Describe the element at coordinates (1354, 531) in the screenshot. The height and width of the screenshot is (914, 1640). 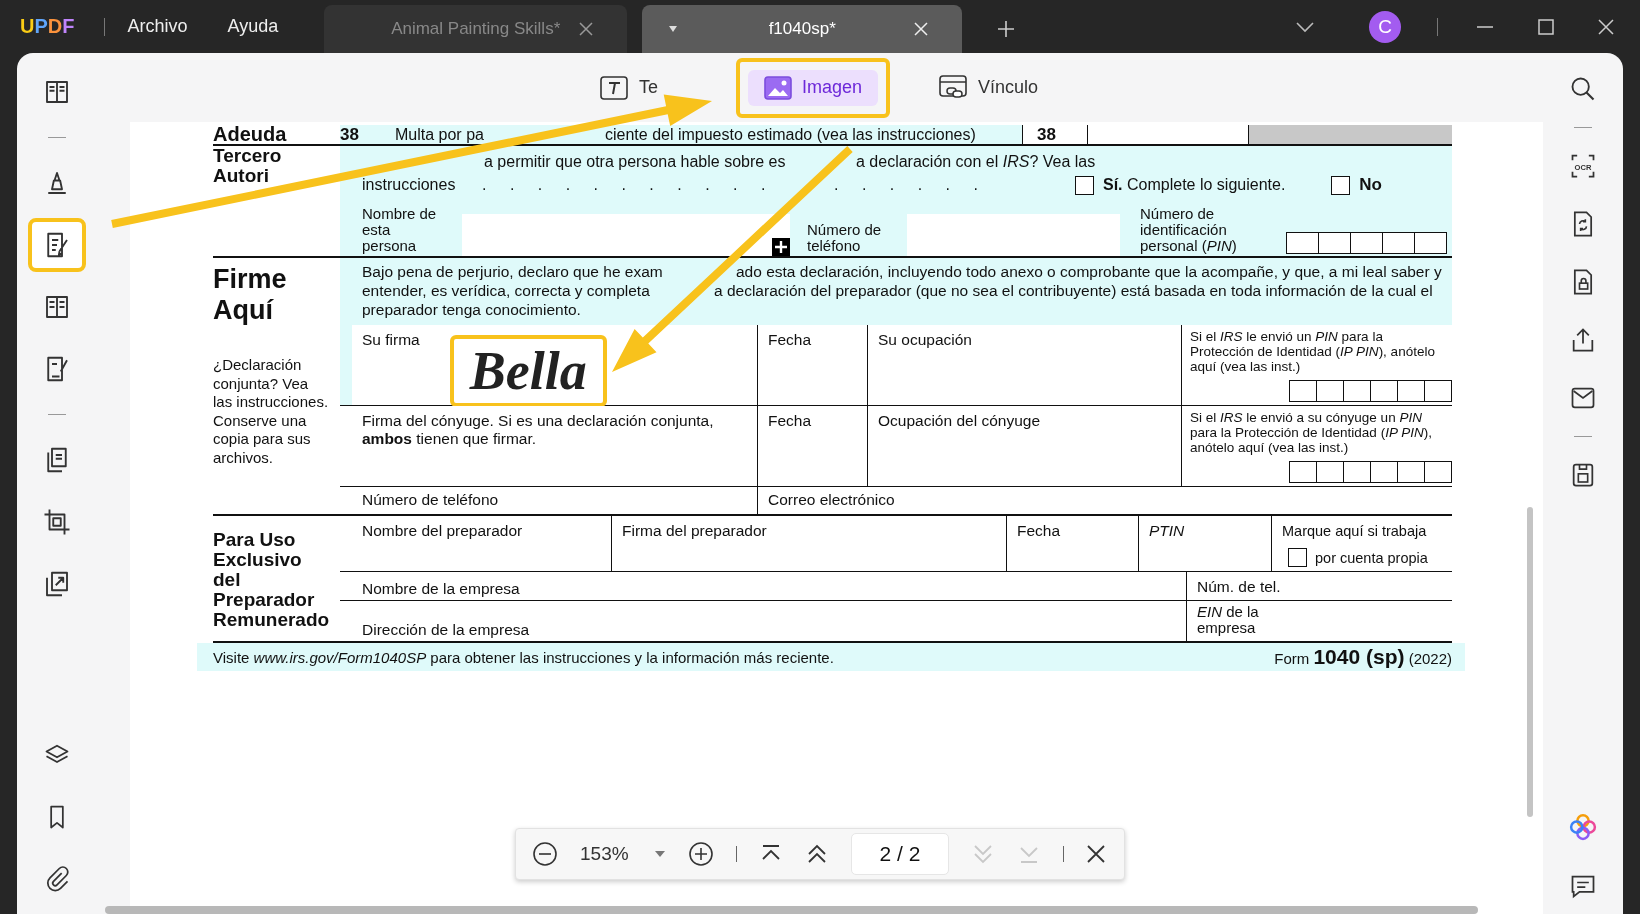
I see `cell-label: Marque aquí si trabaja` at that location.